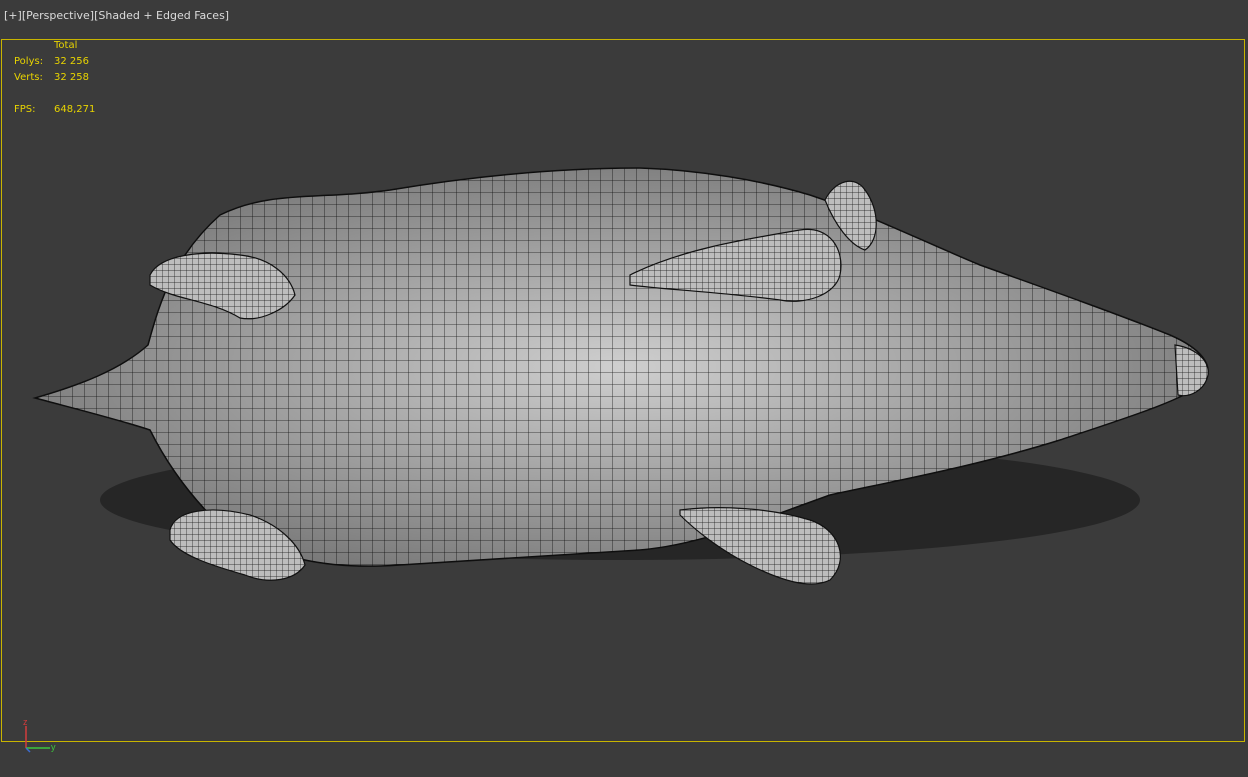 This screenshot has height=777, width=1248. I want to click on verts-value: 32 258, so click(71, 77).